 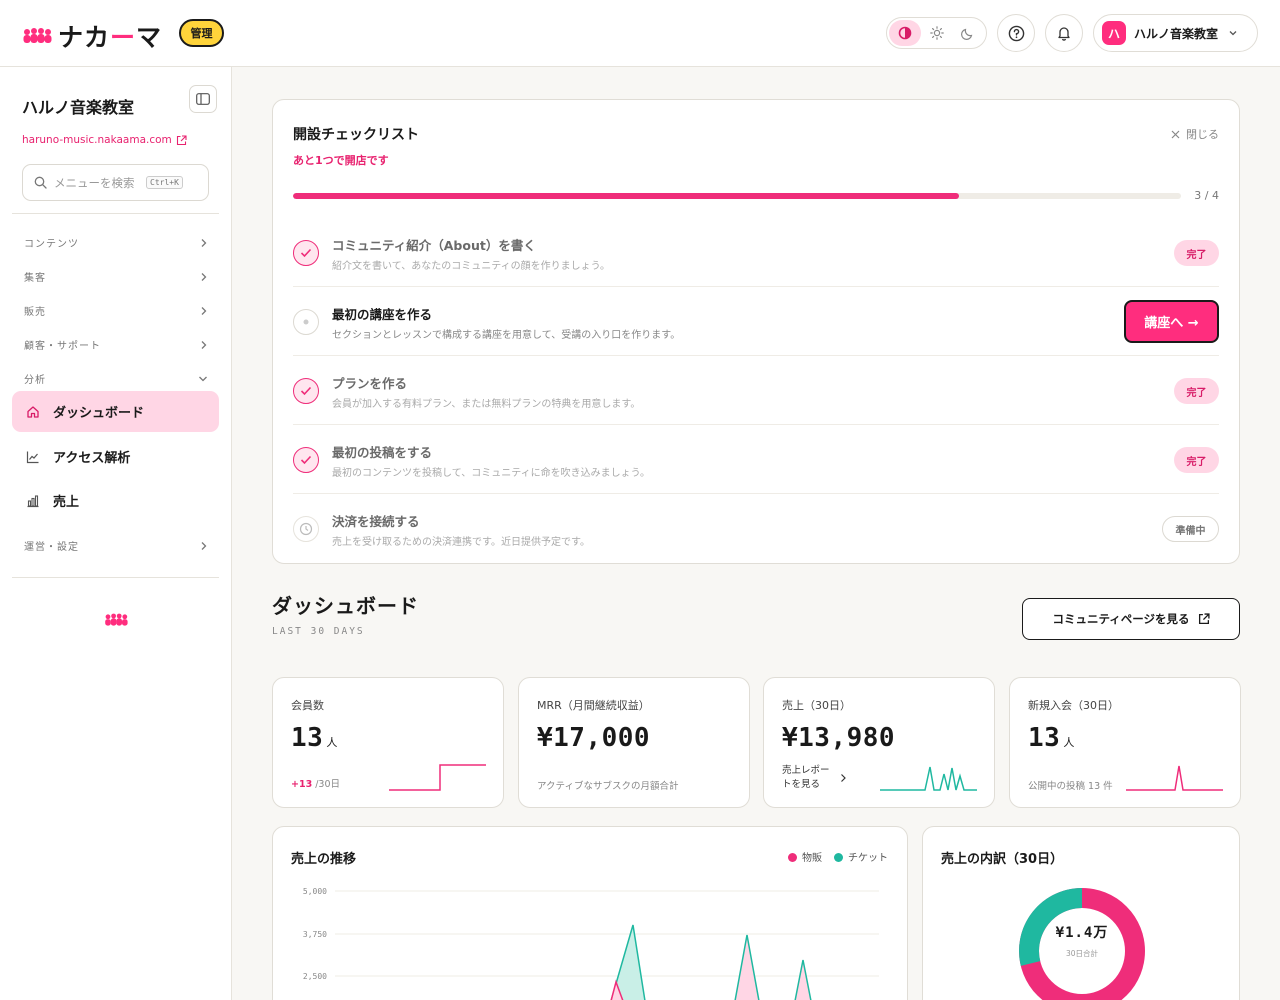 What do you see at coordinates (104, 140) in the screenshot?
I see `community-url-link: haruno-music.nakaama.com` at bounding box center [104, 140].